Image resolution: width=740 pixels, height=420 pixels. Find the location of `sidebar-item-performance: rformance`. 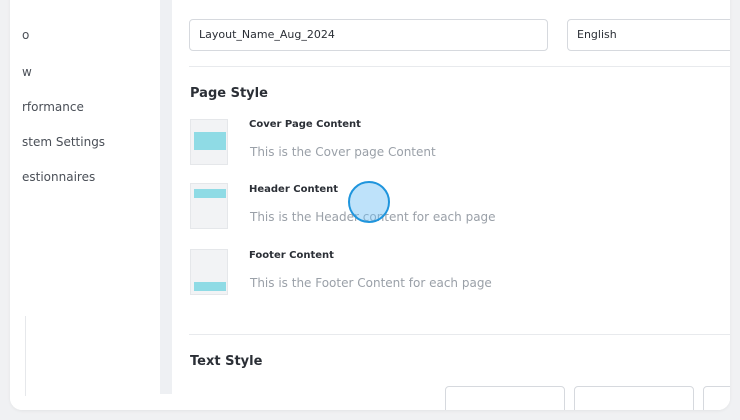

sidebar-item-performance: rformance is located at coordinates (53, 107).